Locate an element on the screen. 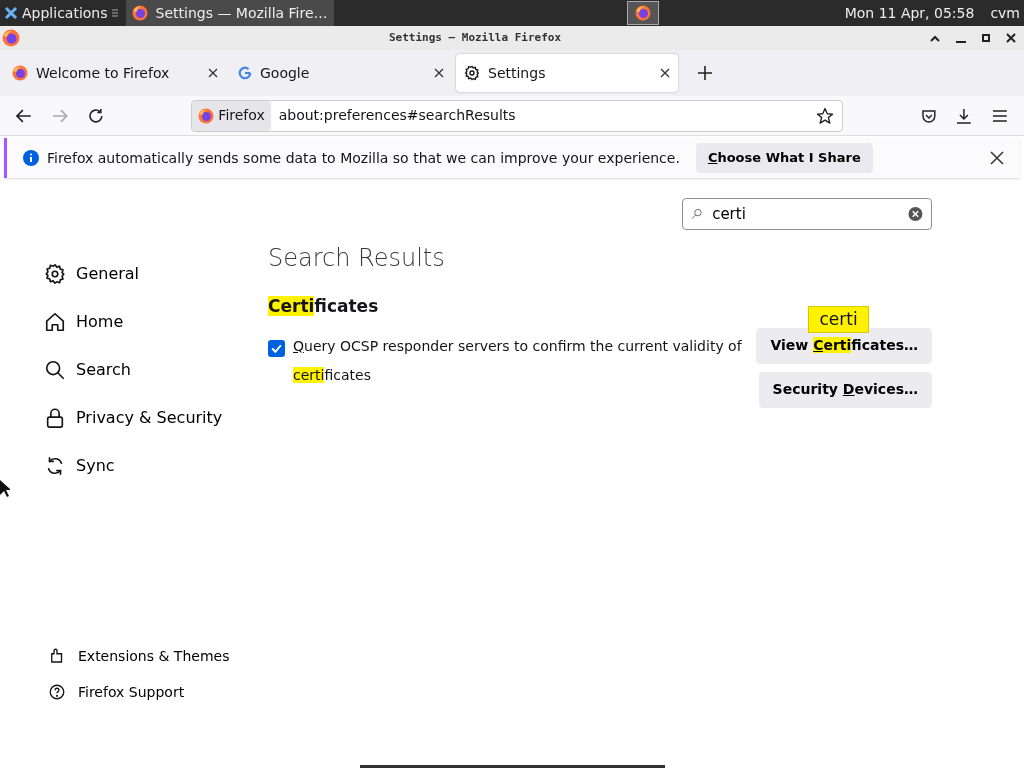 This screenshot has width=1024, height=768. browser-tab: Settings is located at coordinates (567, 73).